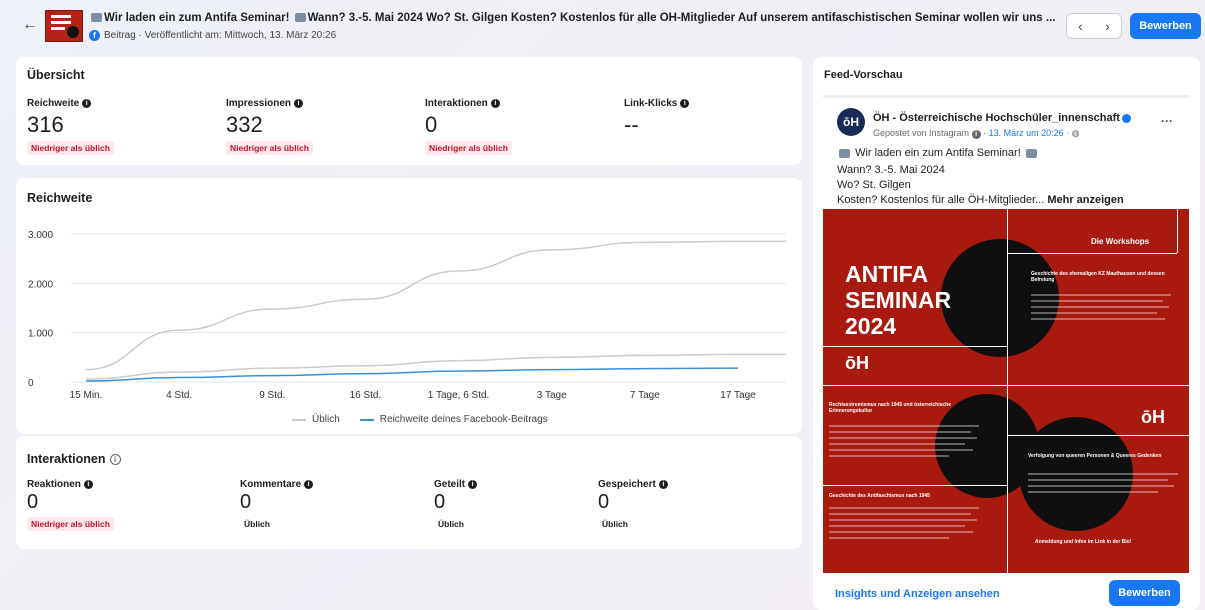  What do you see at coordinates (86, 395) in the screenshot?
I see `x-tick-label: 15 Min.` at bounding box center [86, 395].